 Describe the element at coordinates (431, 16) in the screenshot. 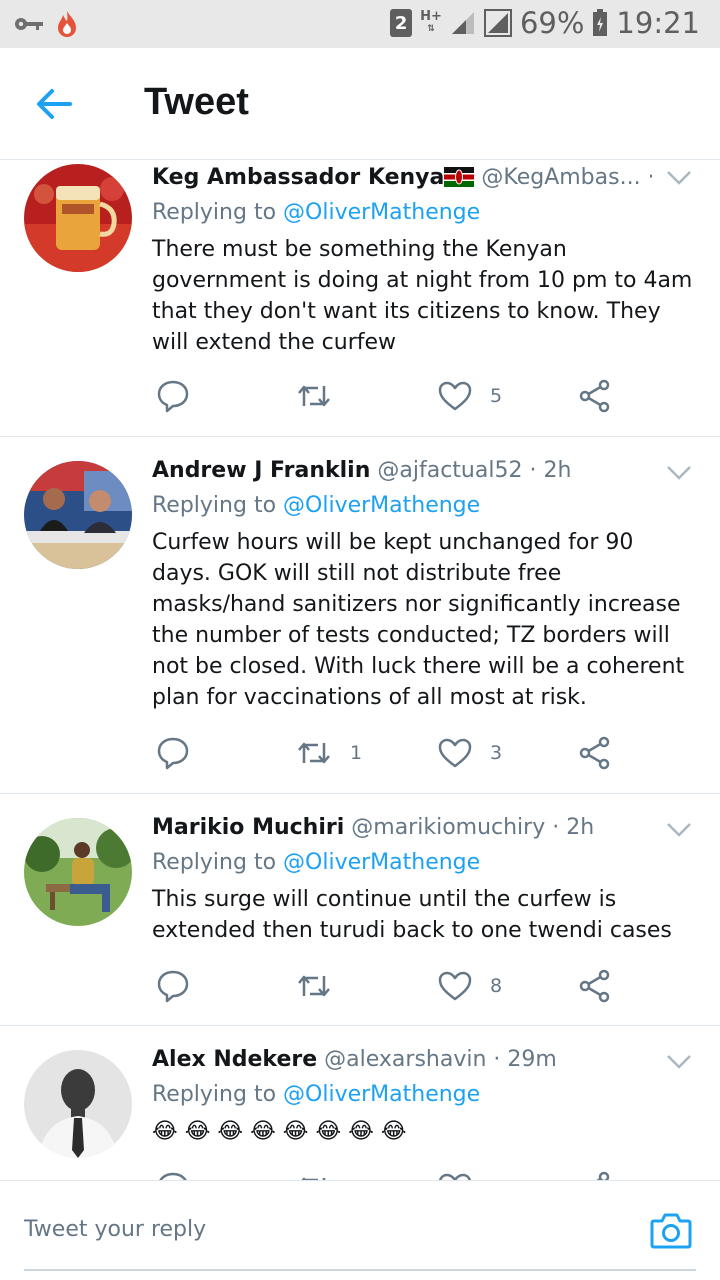

I see `network-type-label: H+` at that location.